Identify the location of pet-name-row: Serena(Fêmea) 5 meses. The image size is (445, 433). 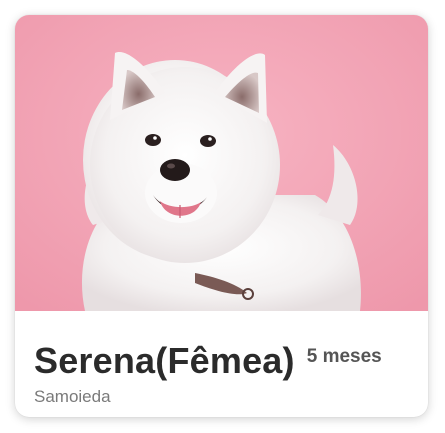
(208, 361).